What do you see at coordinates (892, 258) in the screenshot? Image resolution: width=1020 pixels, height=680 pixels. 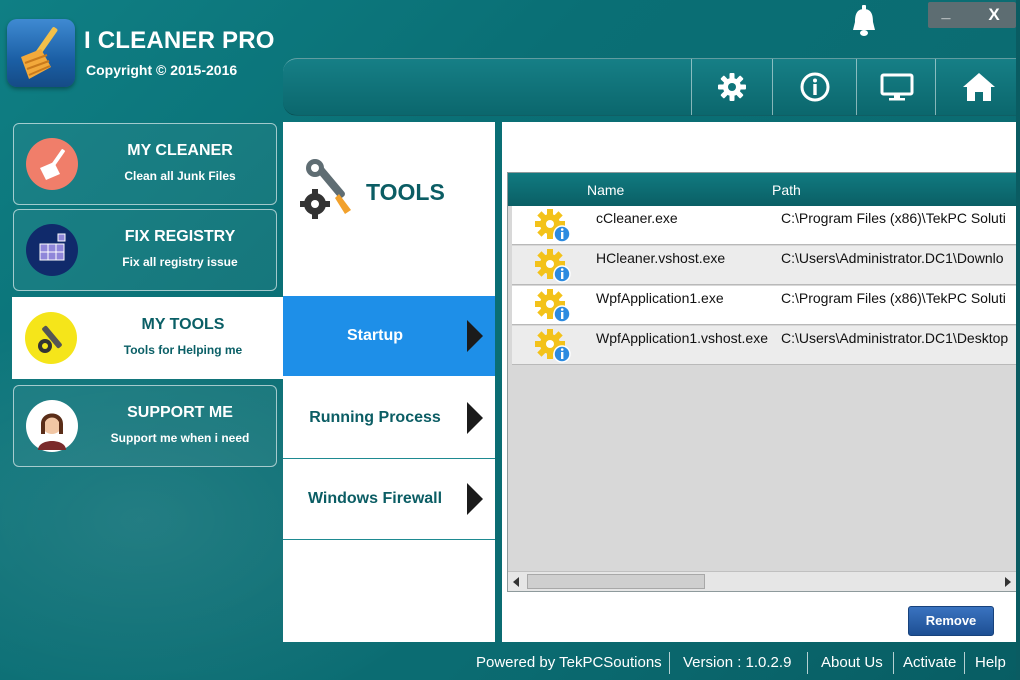 I see `cell-path: C:\Users\Administrator.DC1\Downlo` at bounding box center [892, 258].